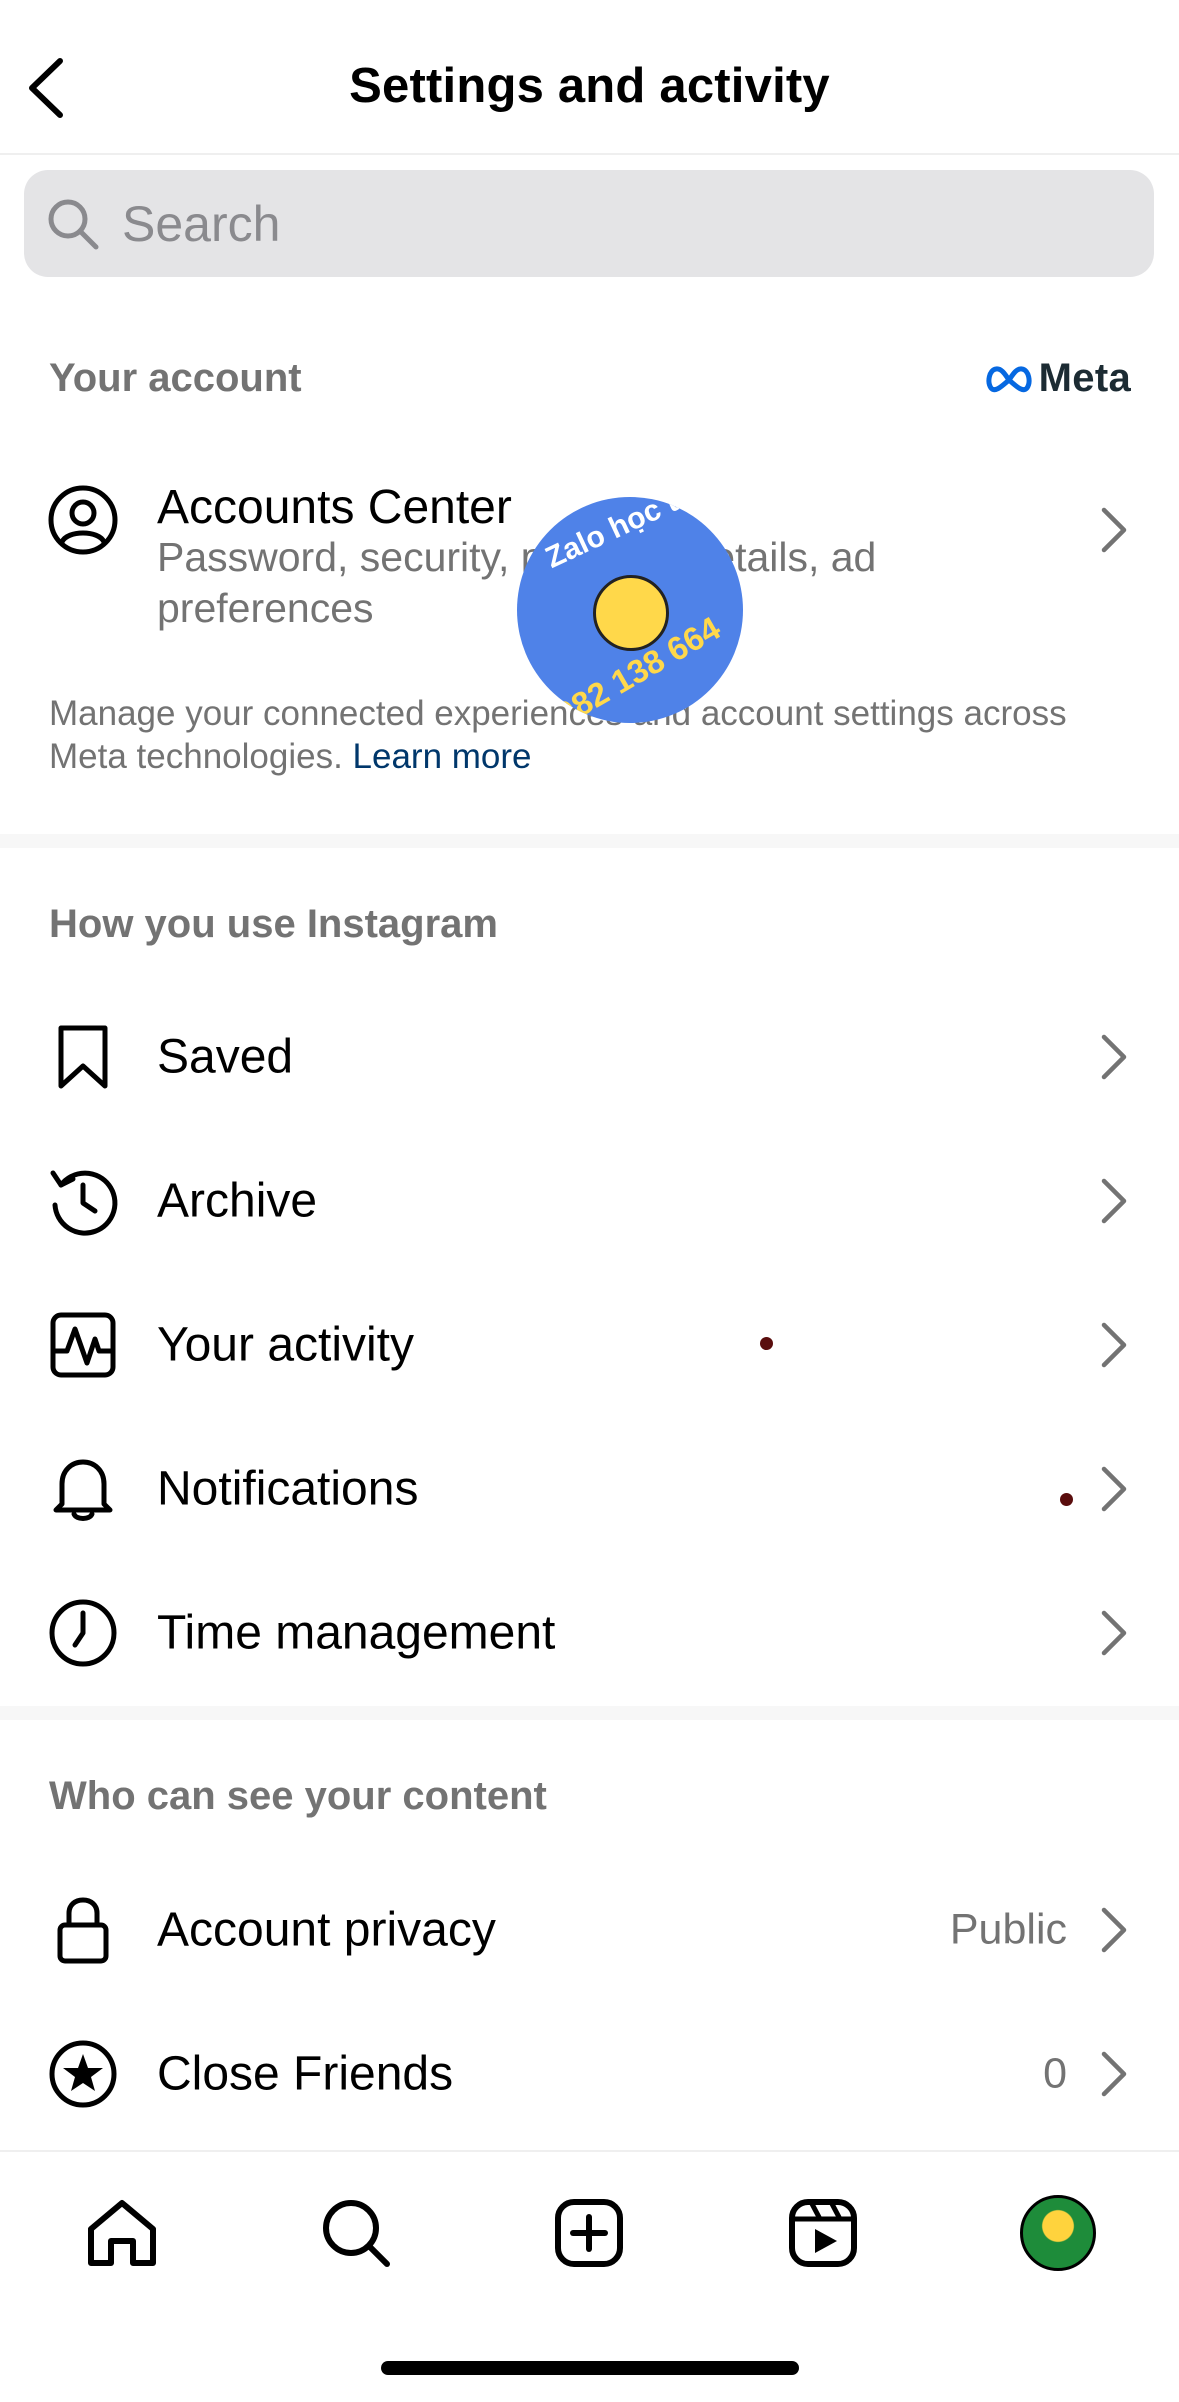 The image size is (1179, 2402). I want to click on row-archive: Archive, so click(589, 1201).